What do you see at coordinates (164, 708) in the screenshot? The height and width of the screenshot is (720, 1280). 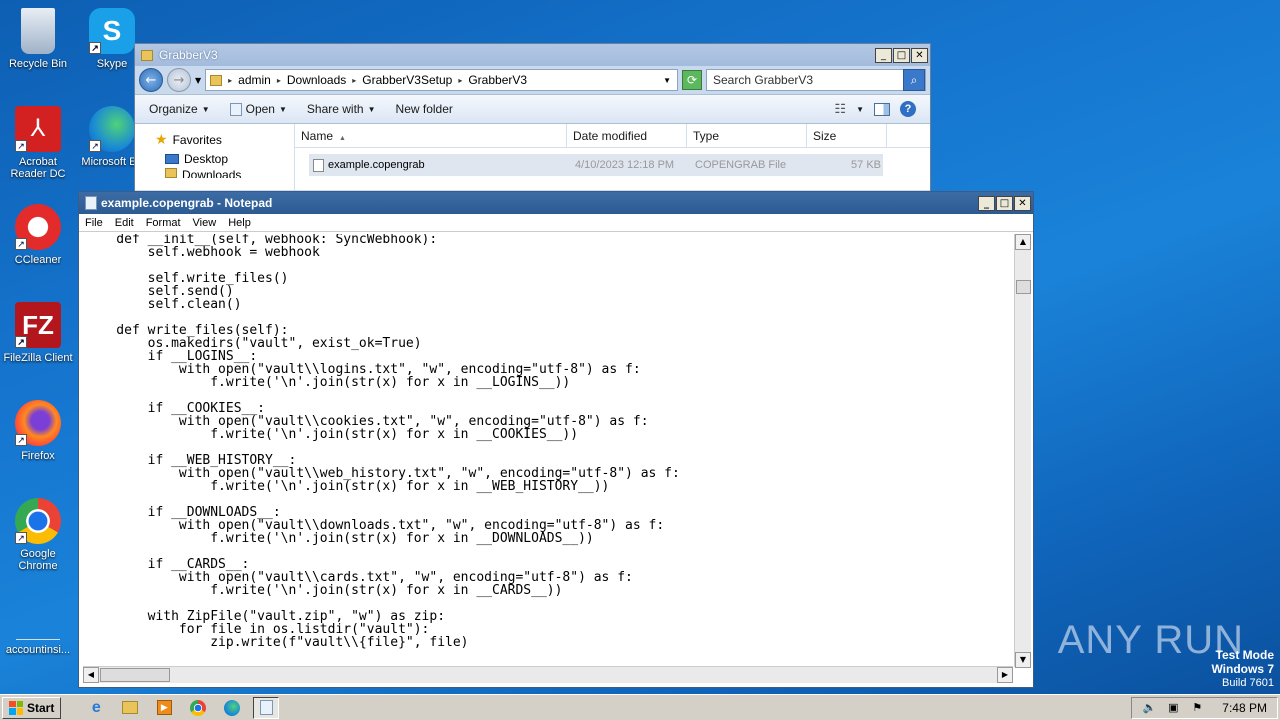 I see `taskbar-media-player-button: ▶` at bounding box center [164, 708].